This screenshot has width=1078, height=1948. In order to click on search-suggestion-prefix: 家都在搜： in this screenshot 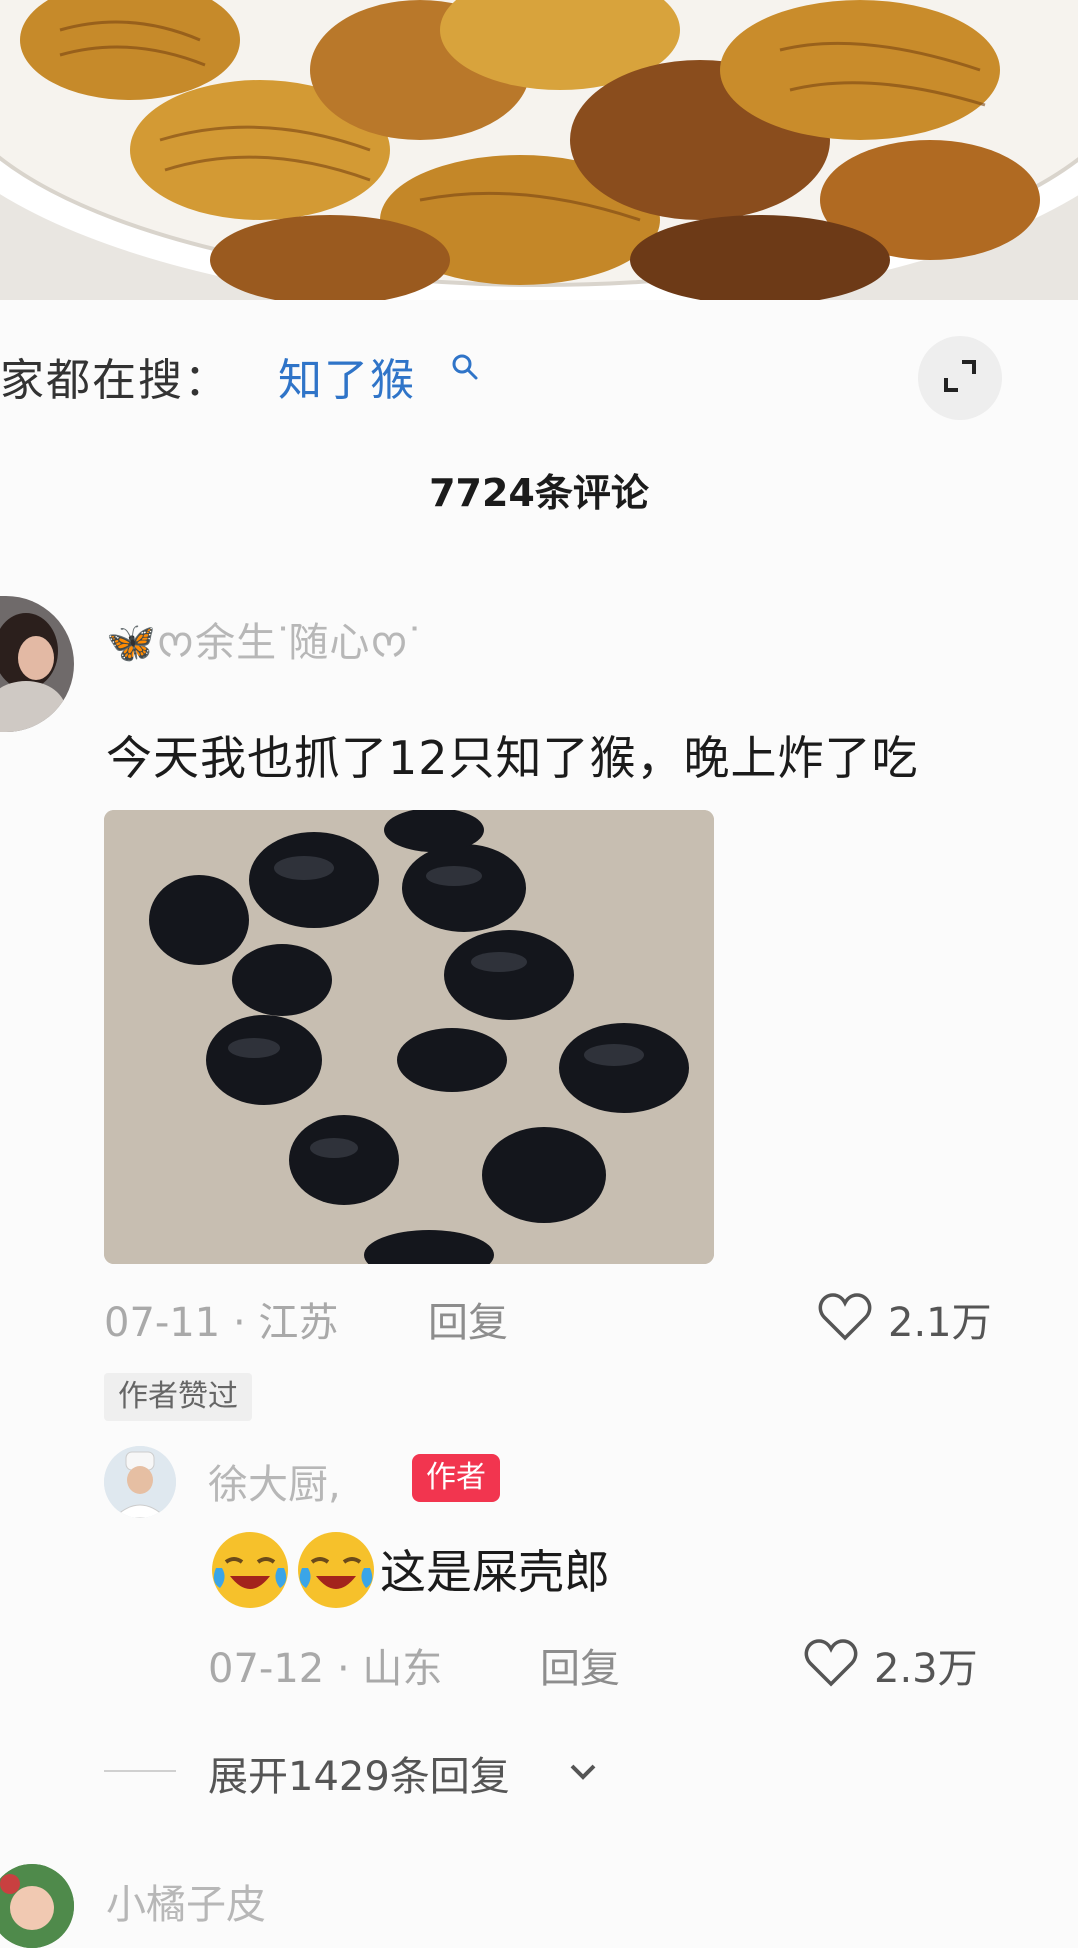, I will do `click(115, 380)`.